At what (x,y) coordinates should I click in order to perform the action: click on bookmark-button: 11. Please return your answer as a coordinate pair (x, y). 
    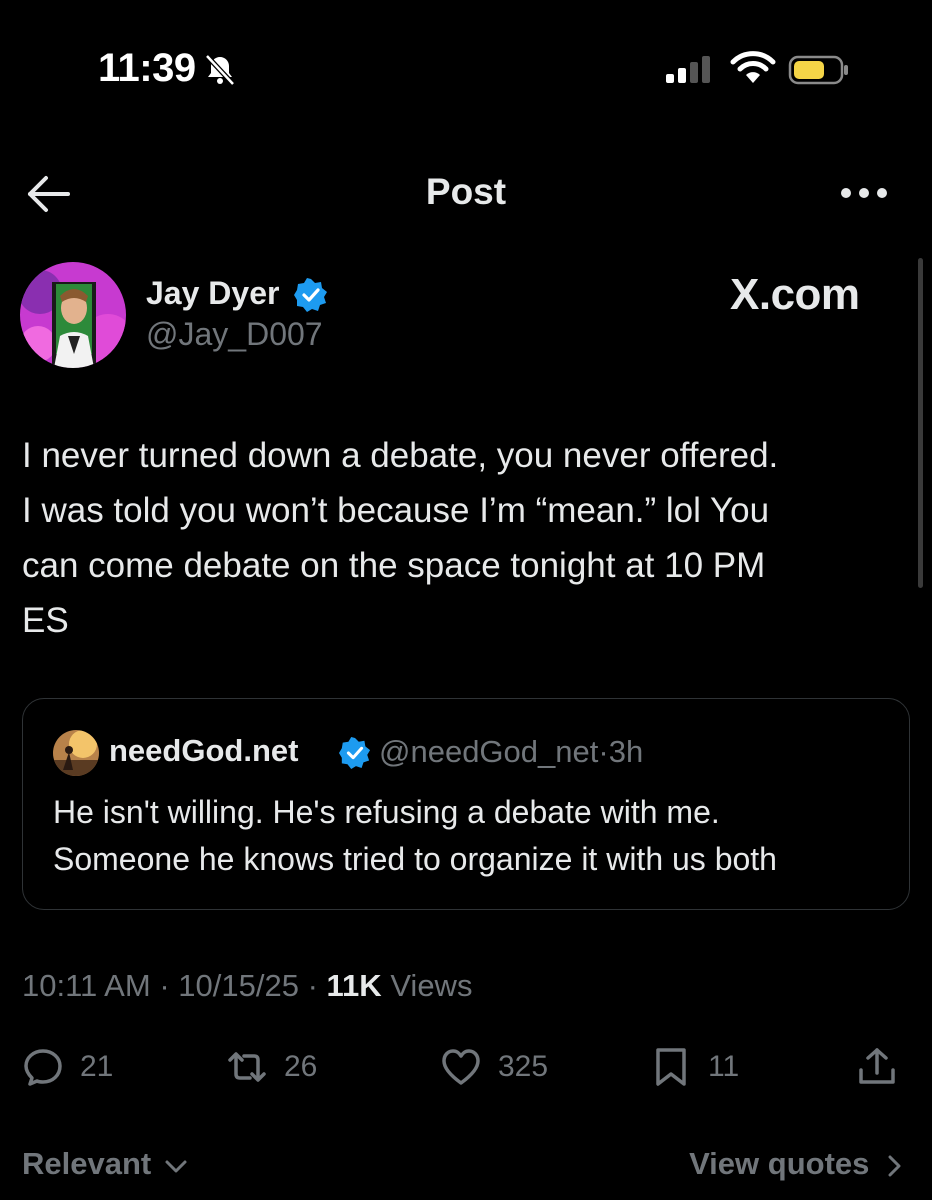
    Looking at the image, I should click on (694, 1067).